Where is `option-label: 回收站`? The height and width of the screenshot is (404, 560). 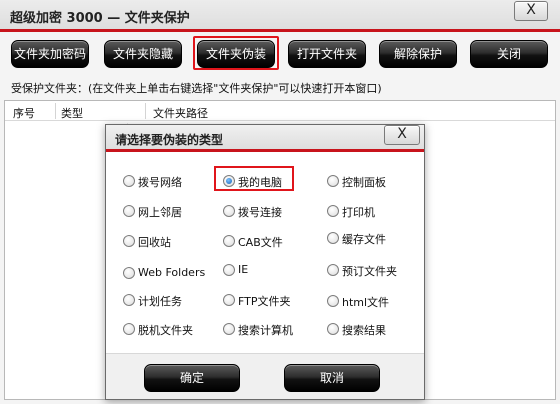
option-label: 回收站 is located at coordinates (154, 242).